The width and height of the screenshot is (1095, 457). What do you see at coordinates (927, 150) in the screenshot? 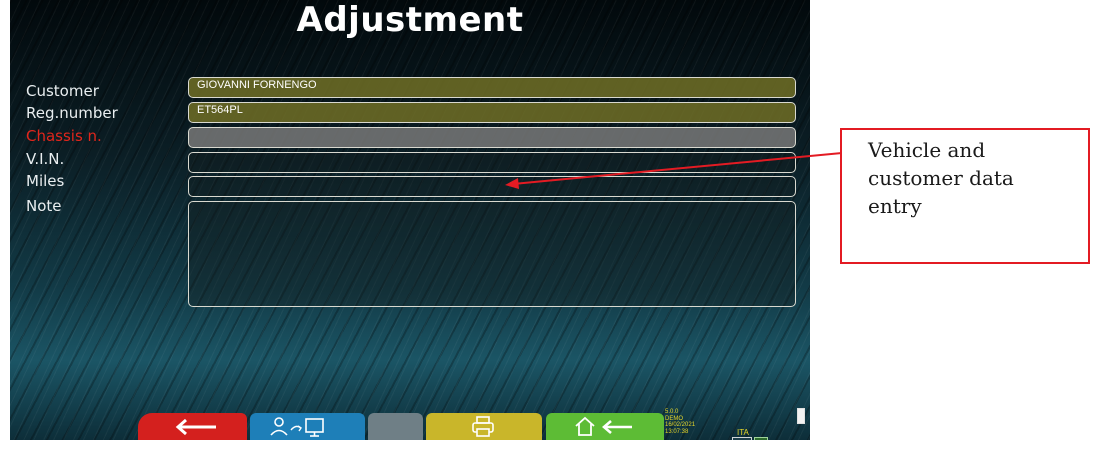
I see `annotation-line-1: Vehicle and` at bounding box center [927, 150].